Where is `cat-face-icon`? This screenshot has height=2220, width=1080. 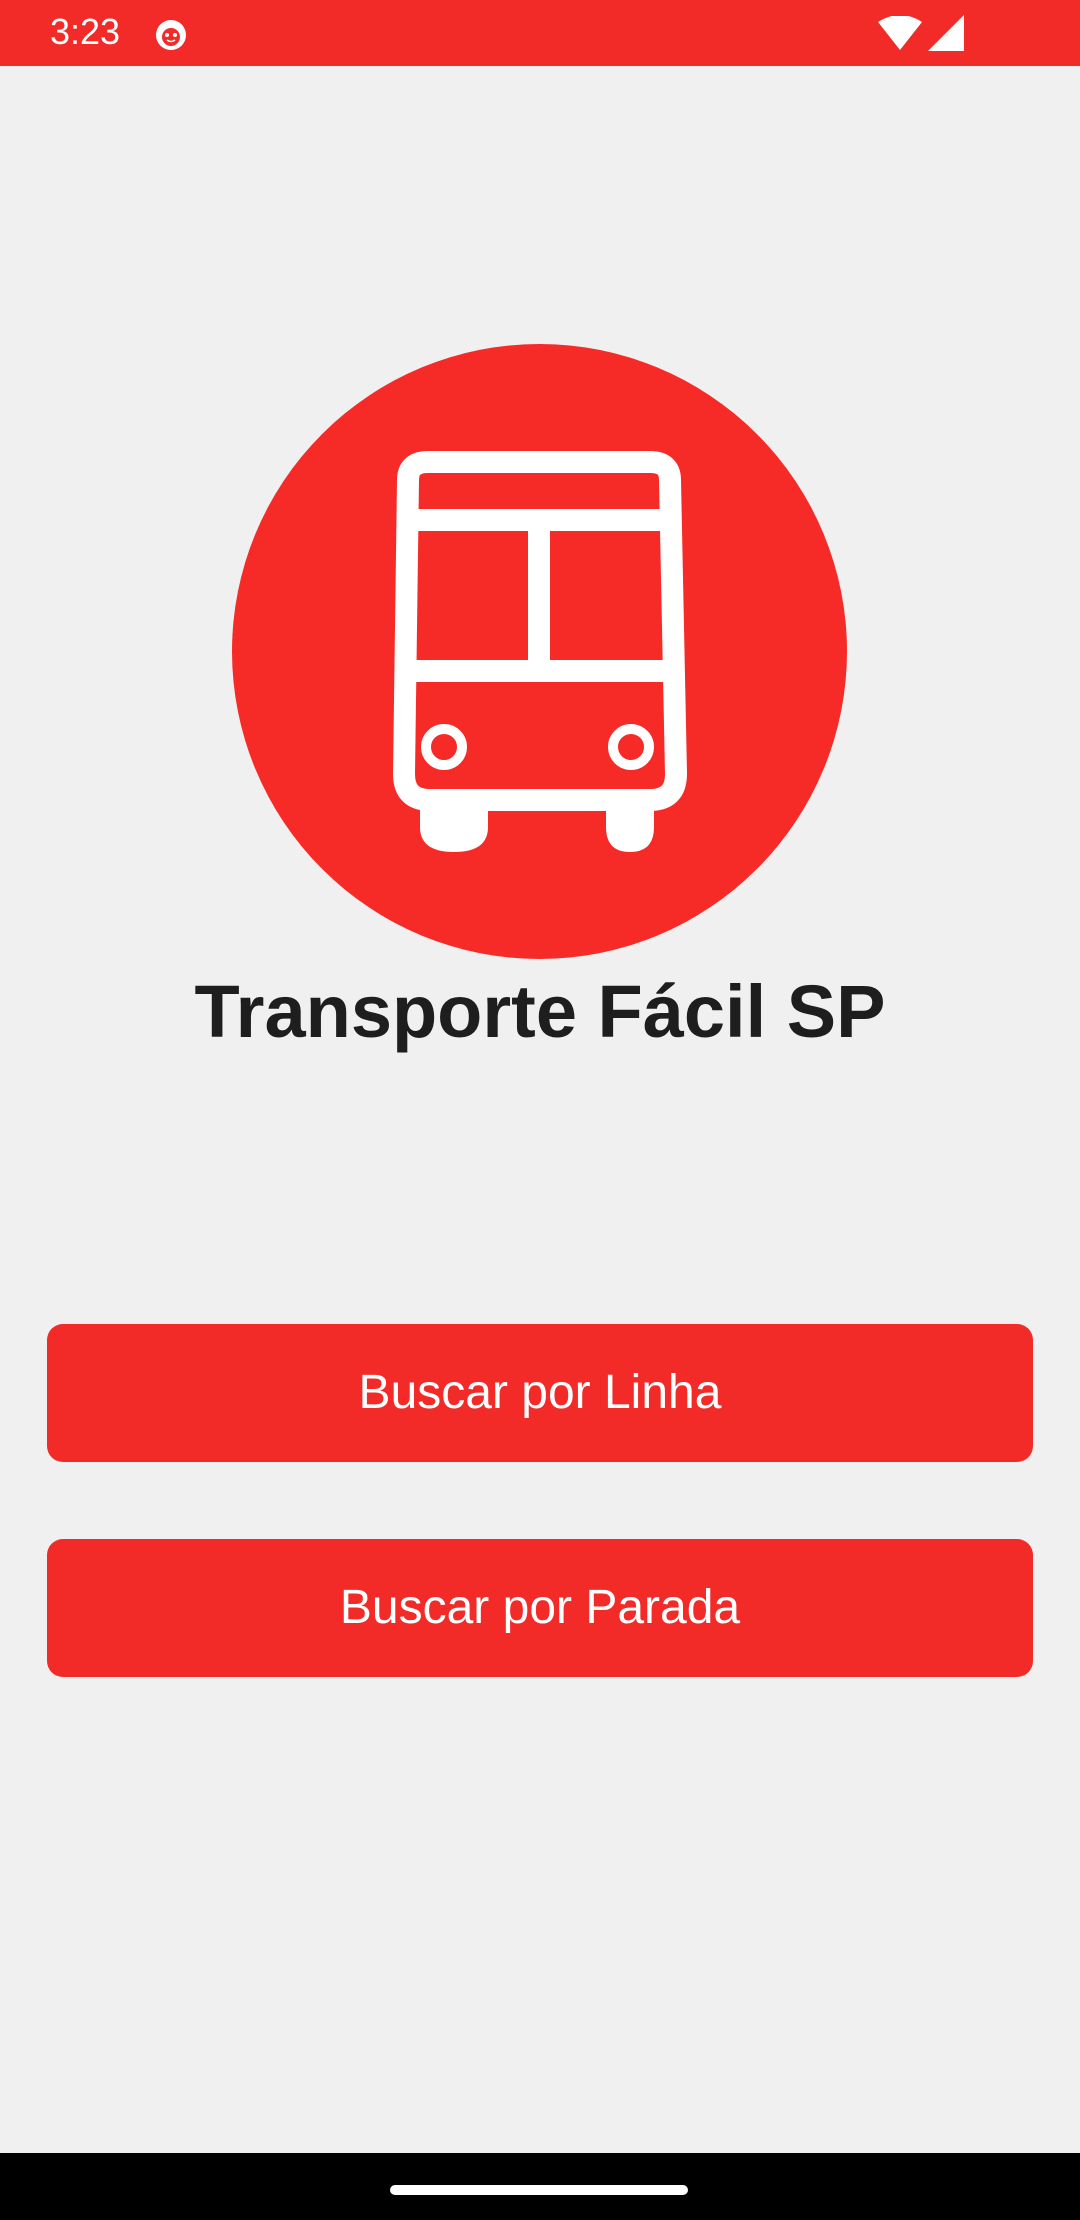
cat-face-icon is located at coordinates (171, 35).